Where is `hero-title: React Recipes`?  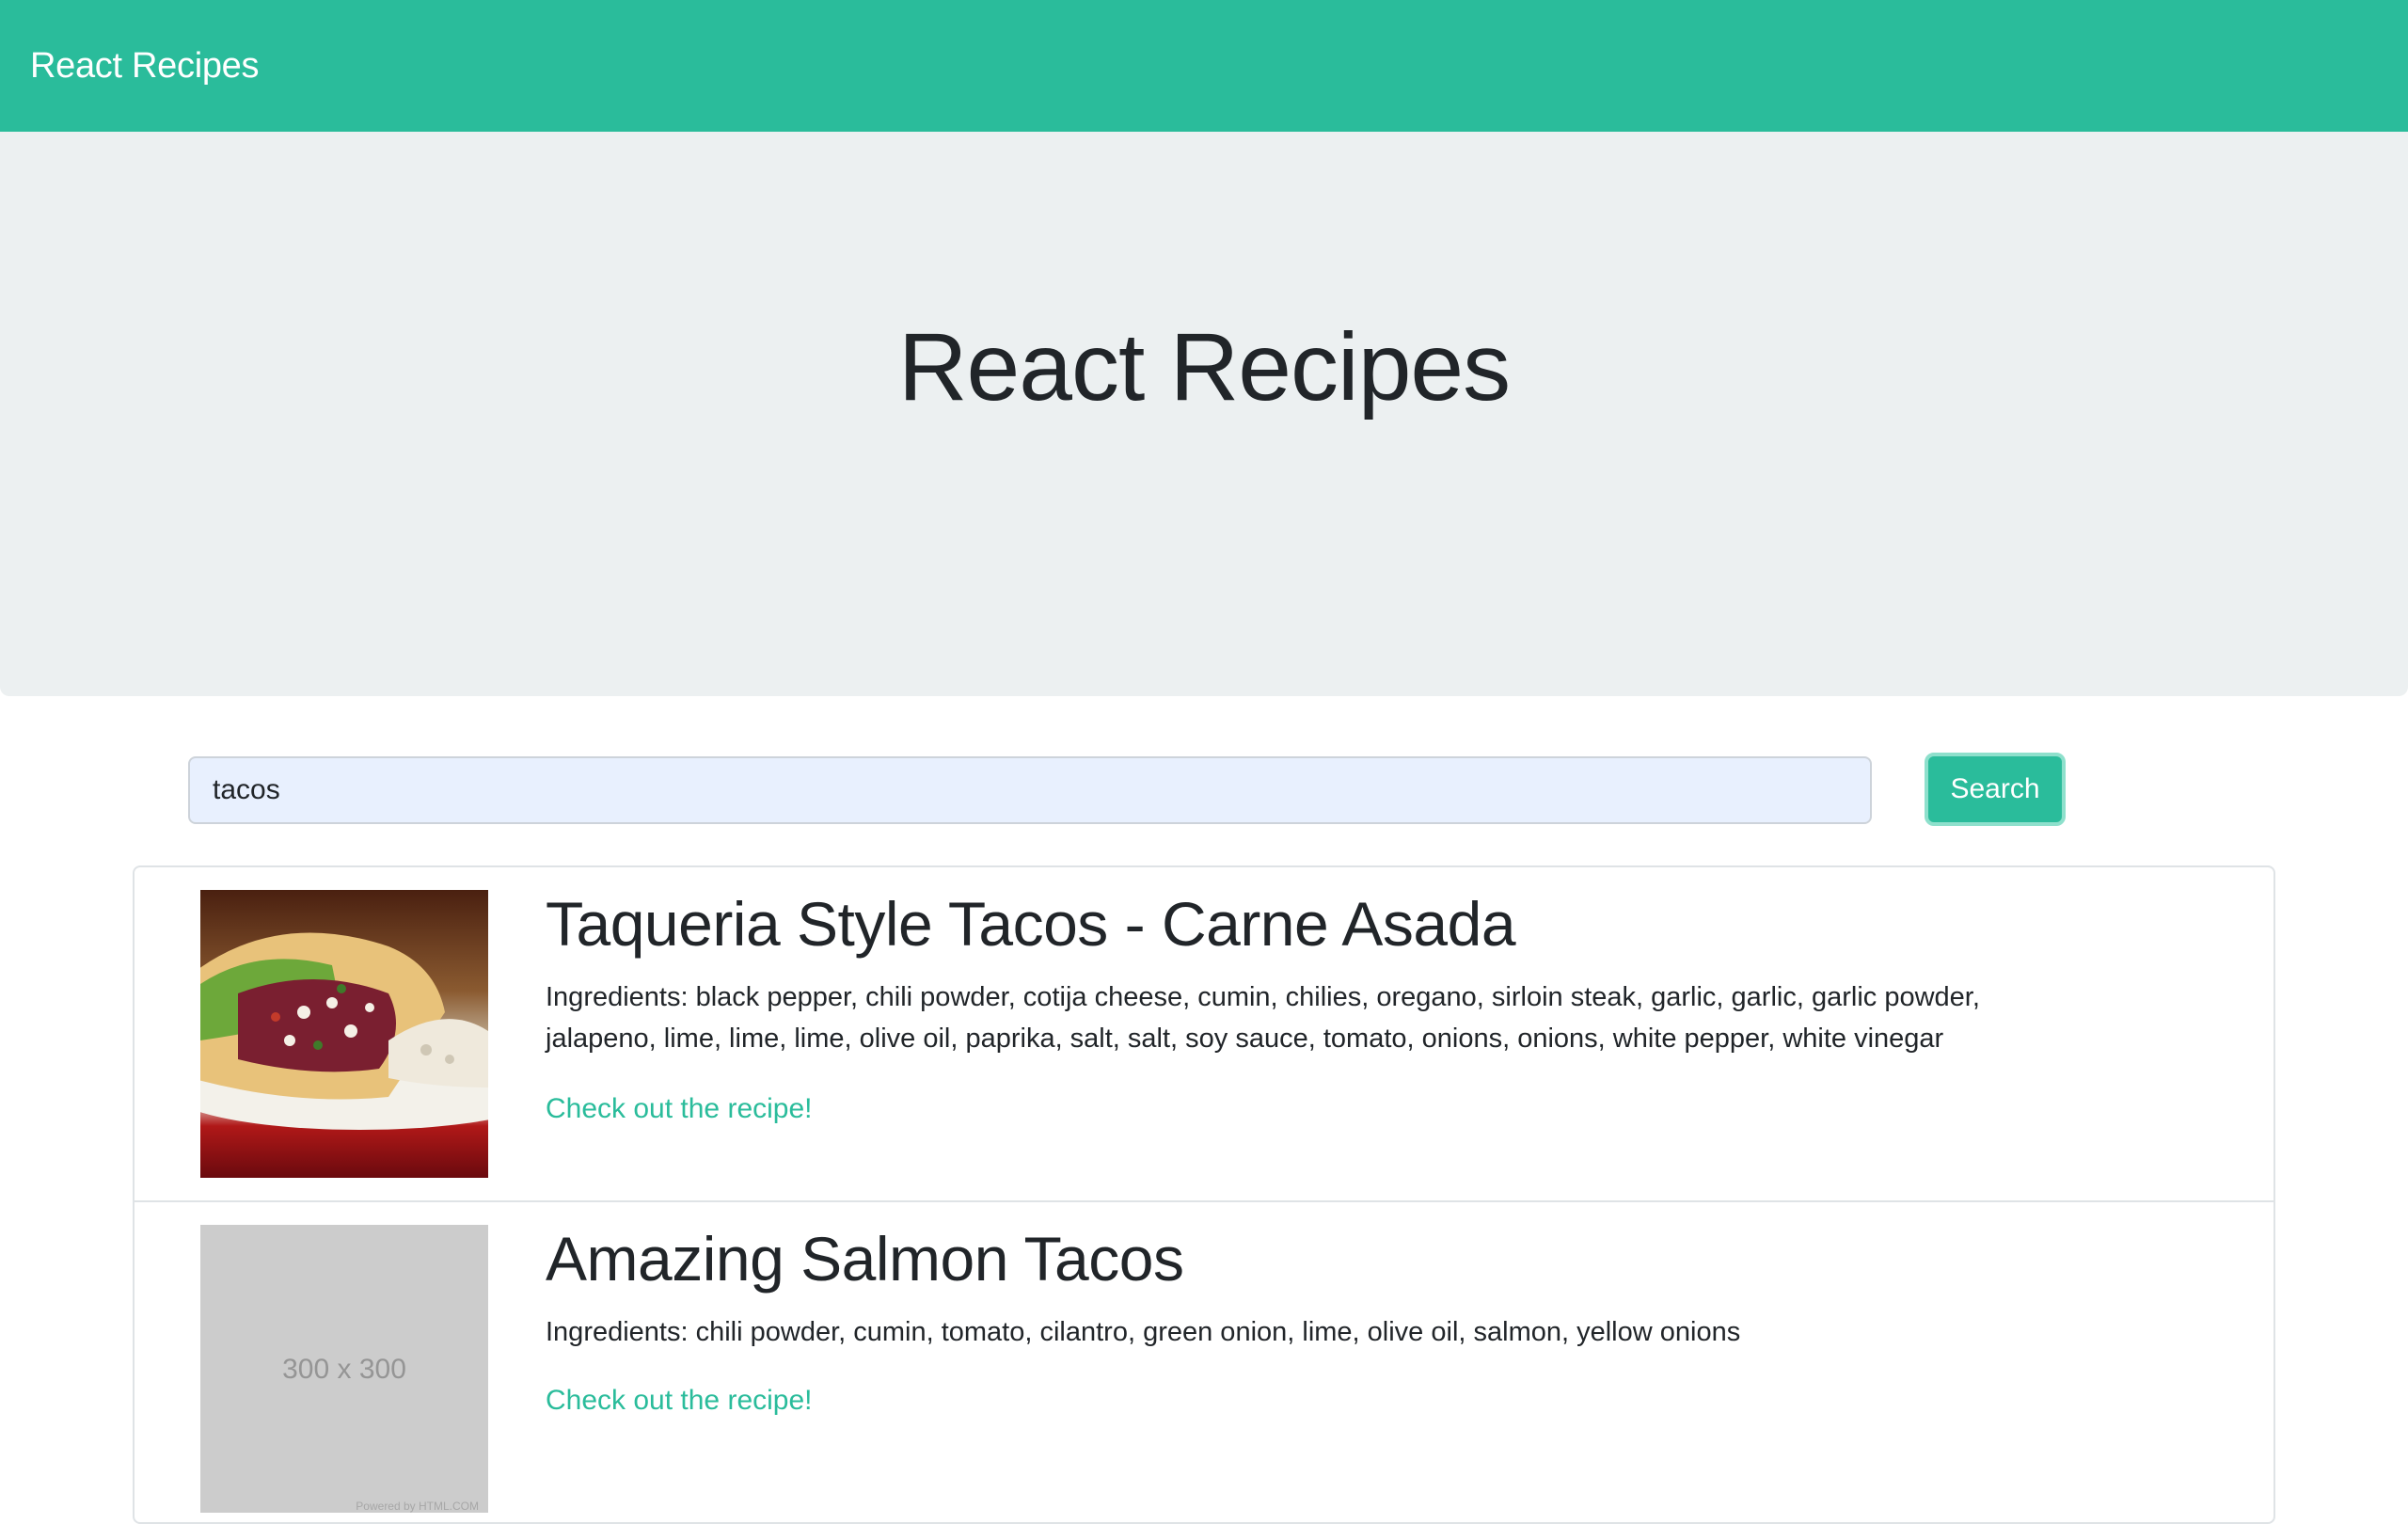 hero-title: React Recipes is located at coordinates (1204, 367).